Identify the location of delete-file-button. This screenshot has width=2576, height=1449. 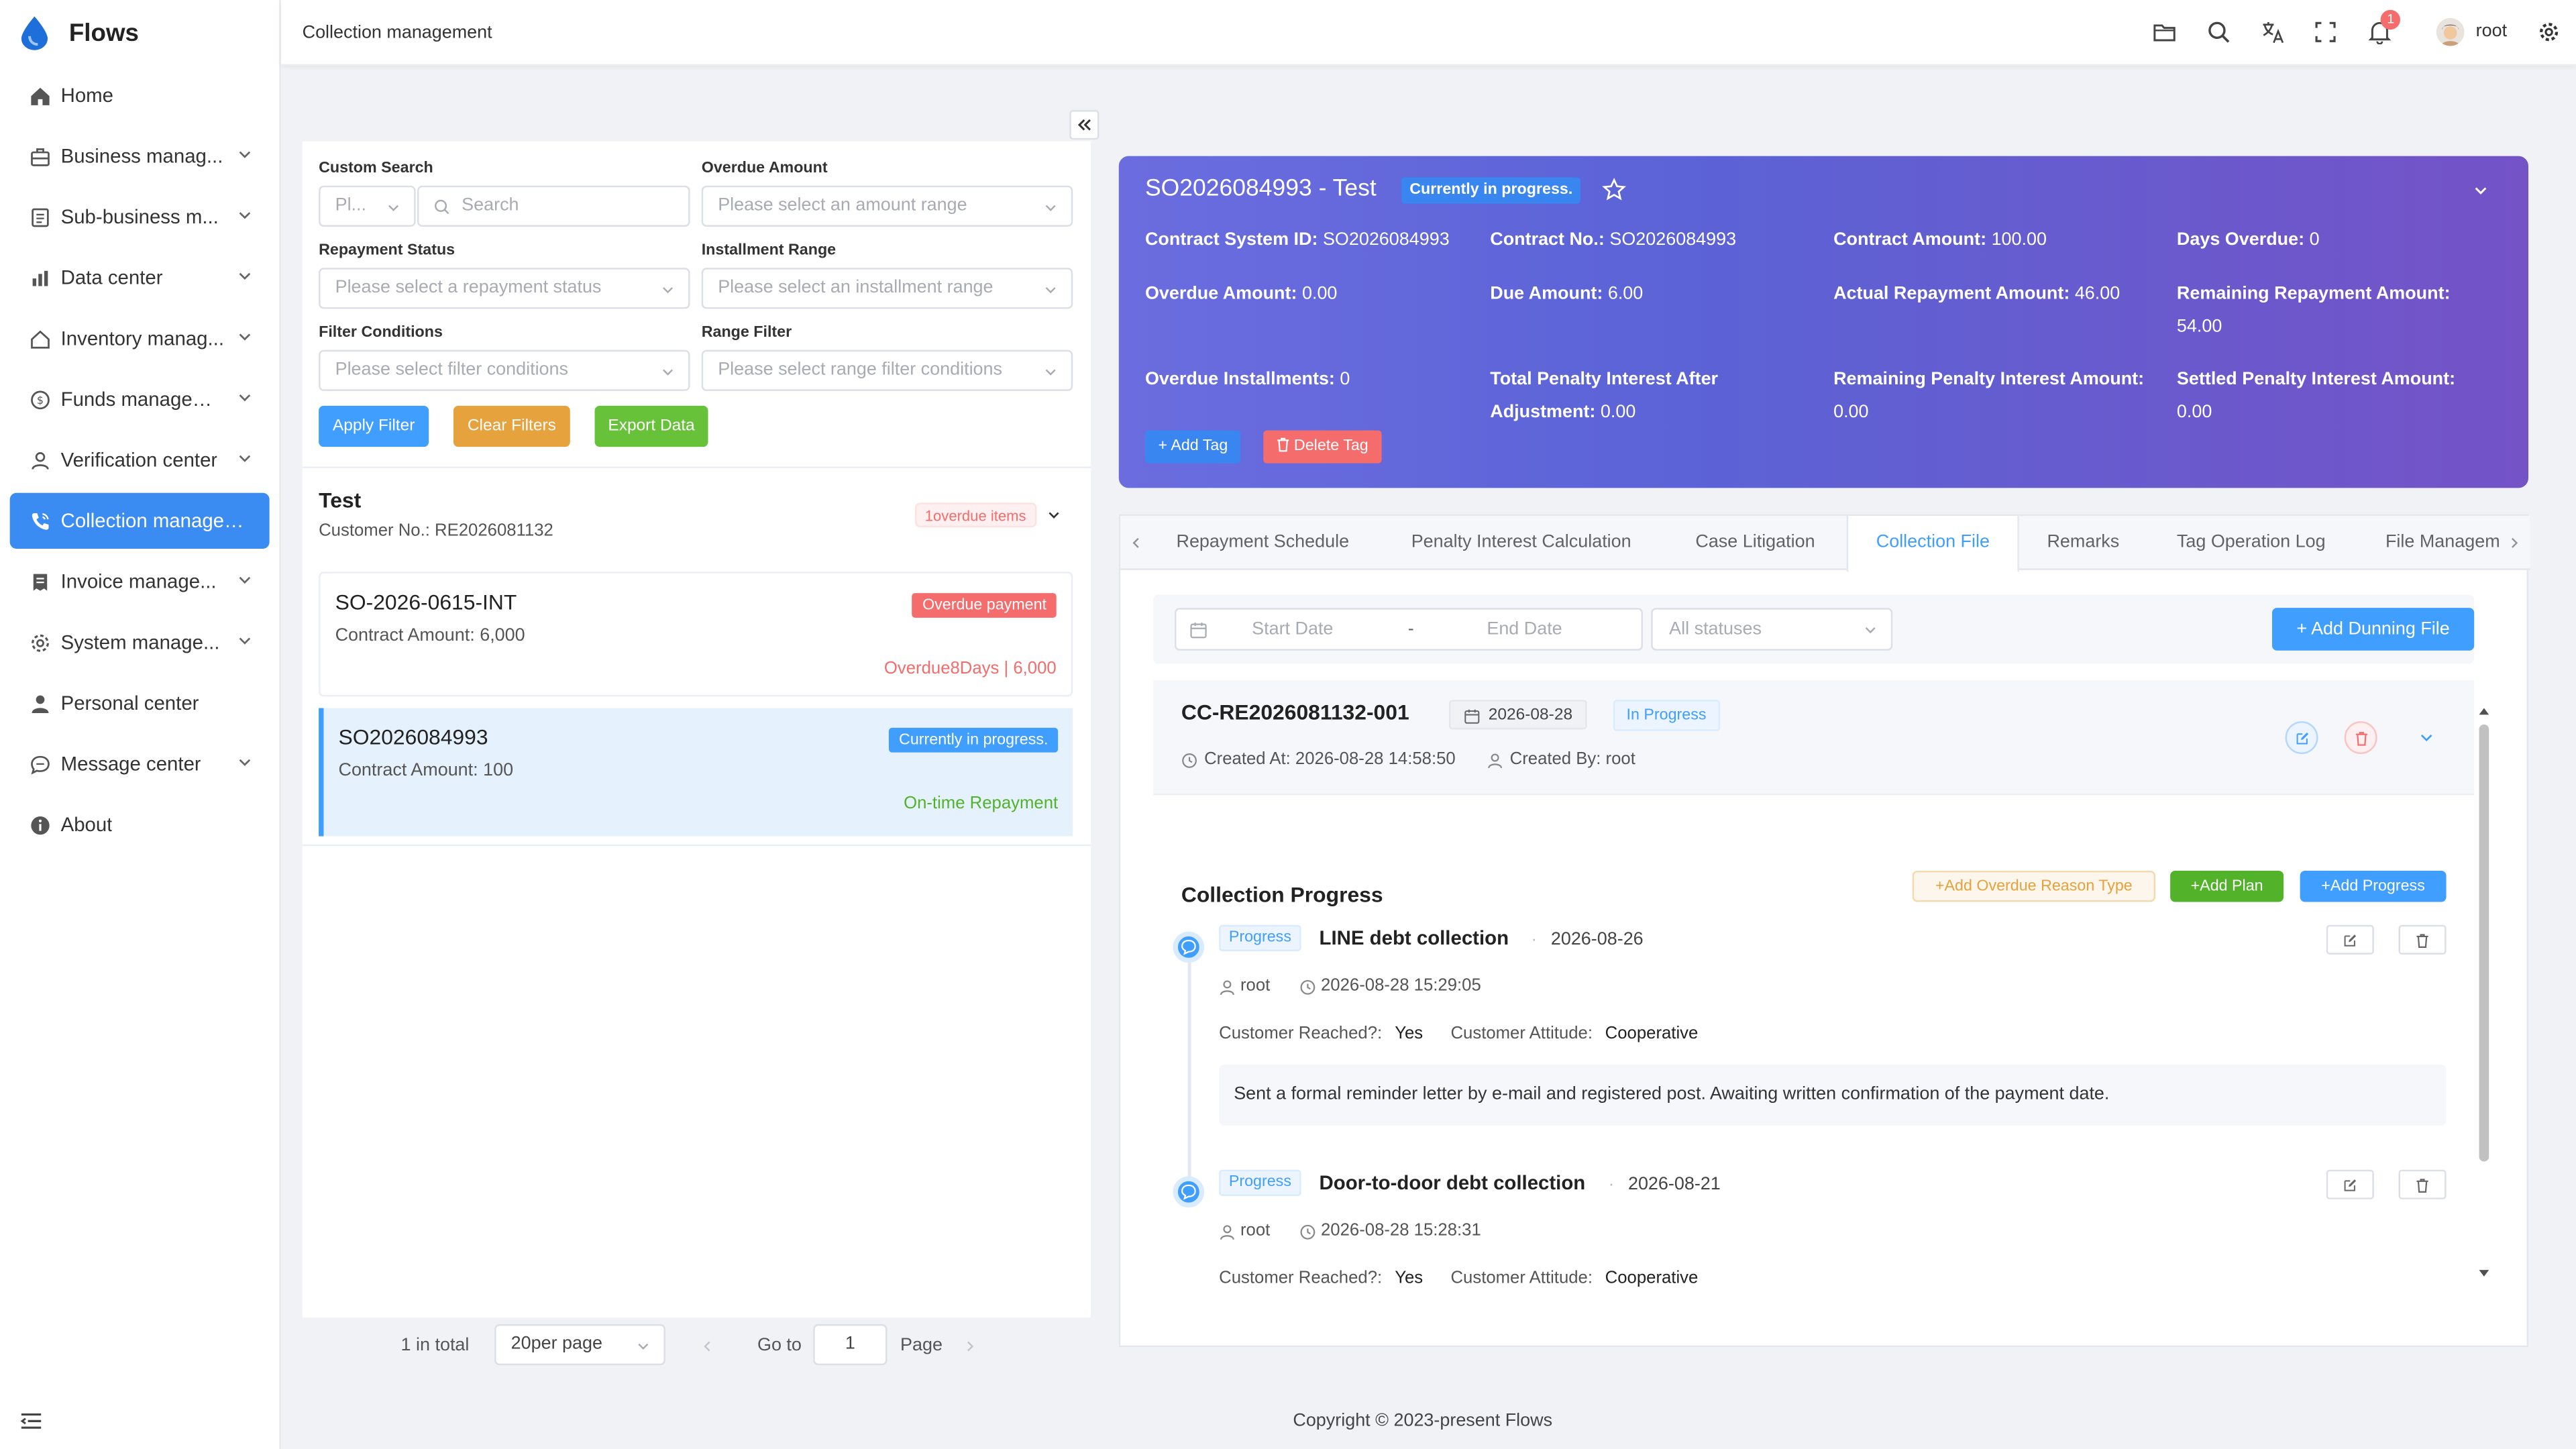
(2360, 738).